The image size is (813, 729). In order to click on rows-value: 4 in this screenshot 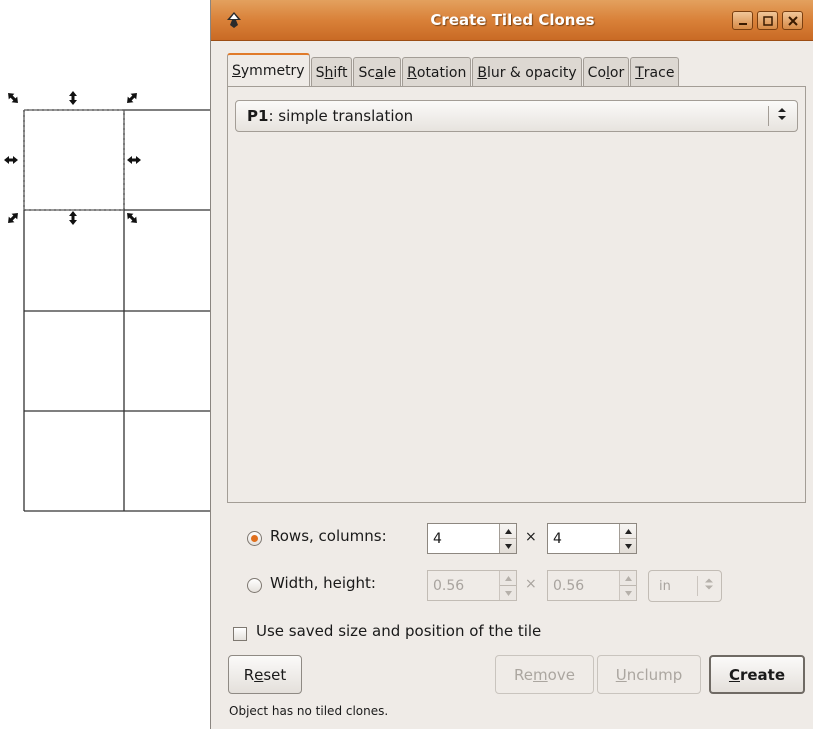, I will do `click(437, 538)`.